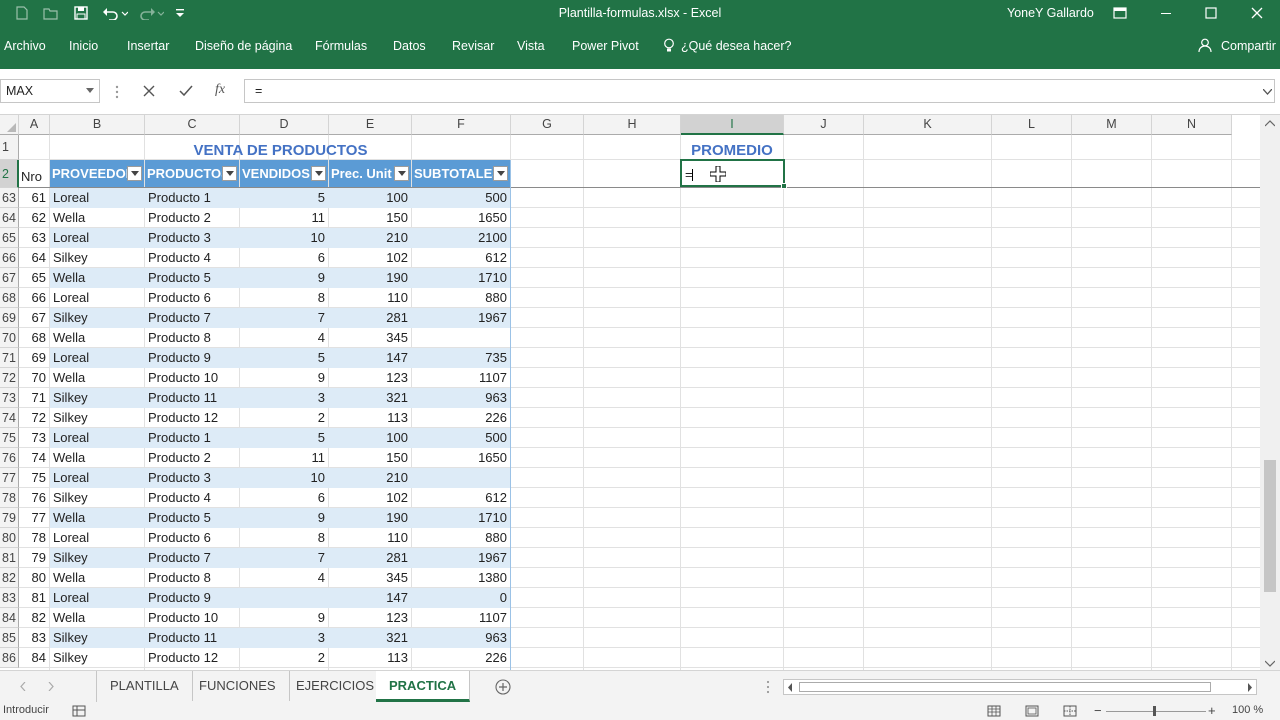 This screenshot has height=720, width=1280. What do you see at coordinates (192, 658) in the screenshot?
I see `cell-producto: Producto 12` at bounding box center [192, 658].